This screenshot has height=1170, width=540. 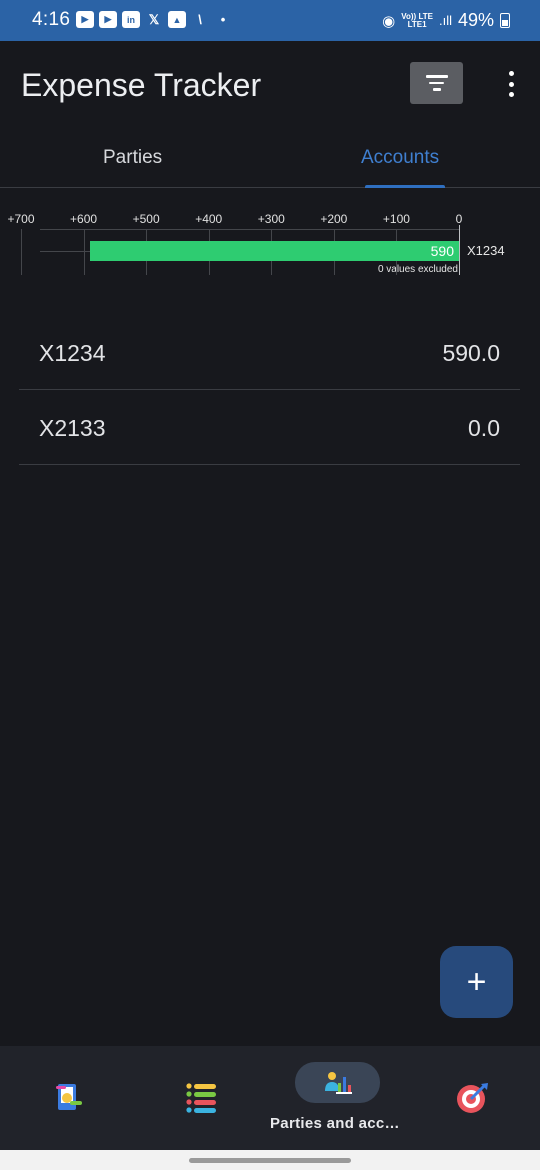 I want to click on list-item: X2133 0.0, so click(x=269, y=427).